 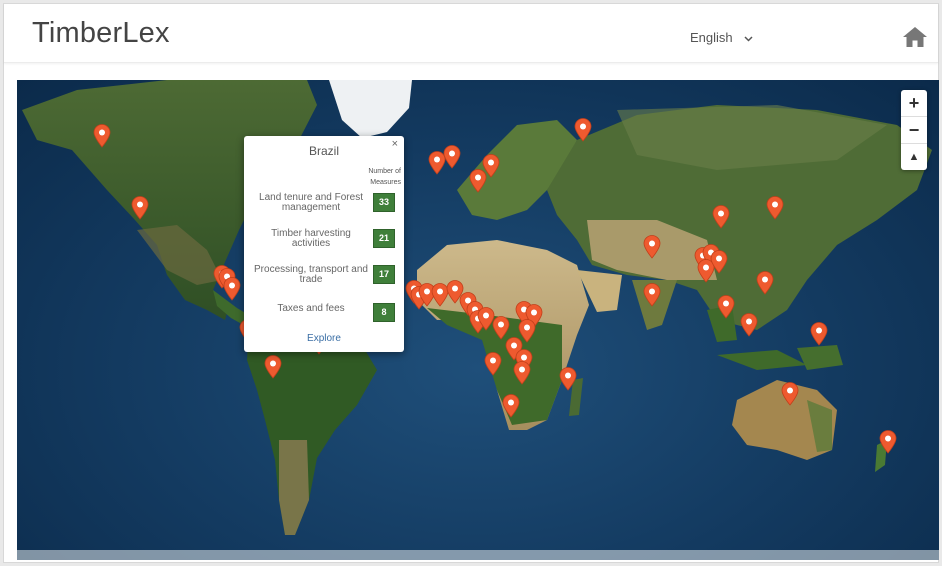 What do you see at coordinates (384, 202) in the screenshot?
I see `measure-count-badge: 33` at bounding box center [384, 202].